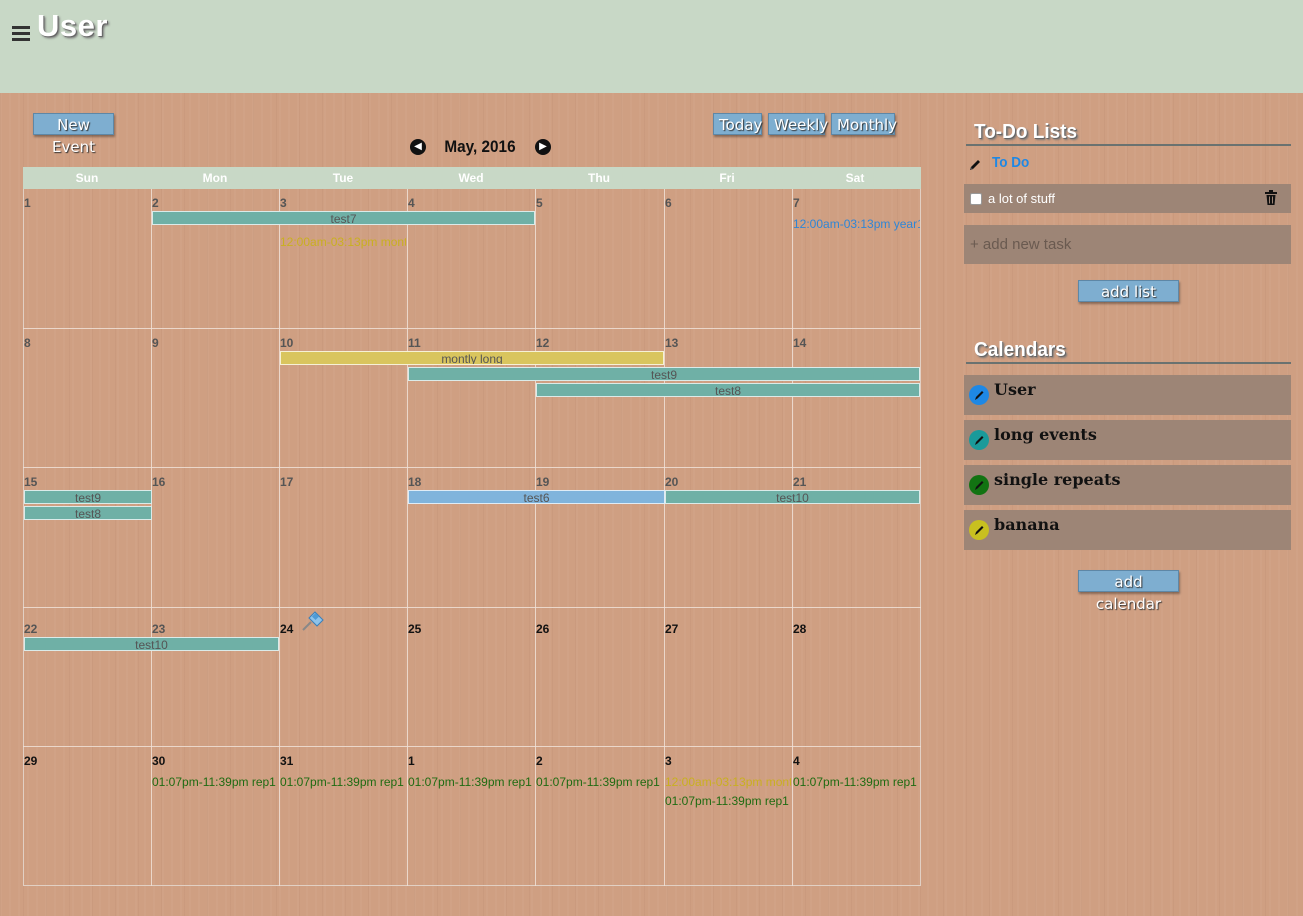  What do you see at coordinates (799, 482) in the screenshot?
I see `day-number: 21` at bounding box center [799, 482].